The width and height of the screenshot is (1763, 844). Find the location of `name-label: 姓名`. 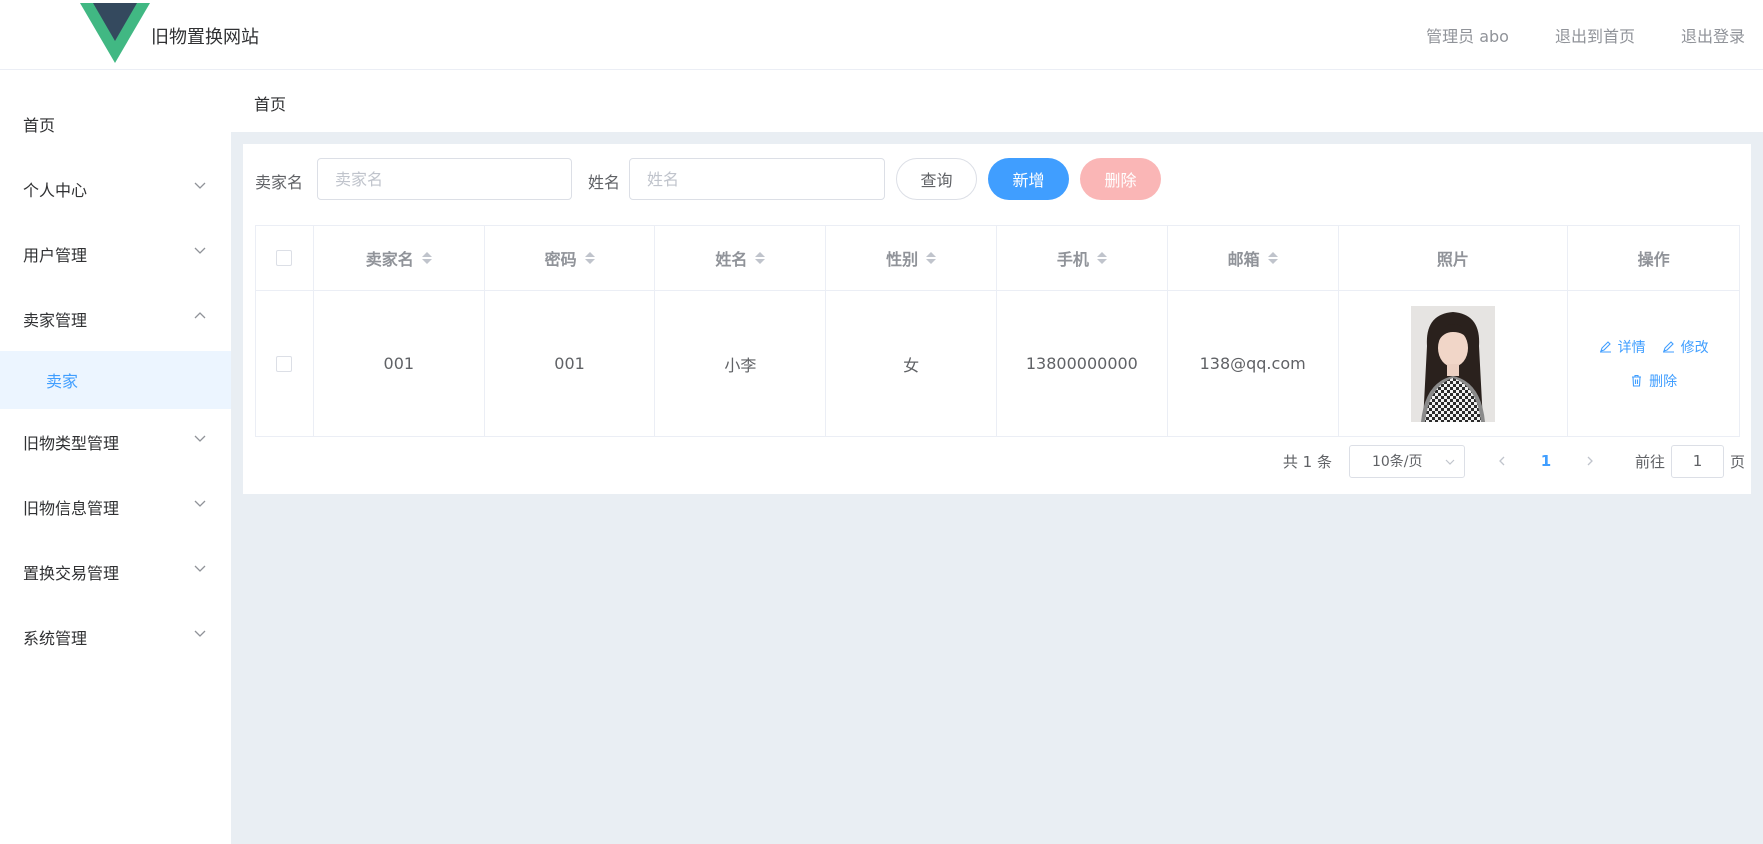

name-label: 姓名 is located at coordinates (604, 182).